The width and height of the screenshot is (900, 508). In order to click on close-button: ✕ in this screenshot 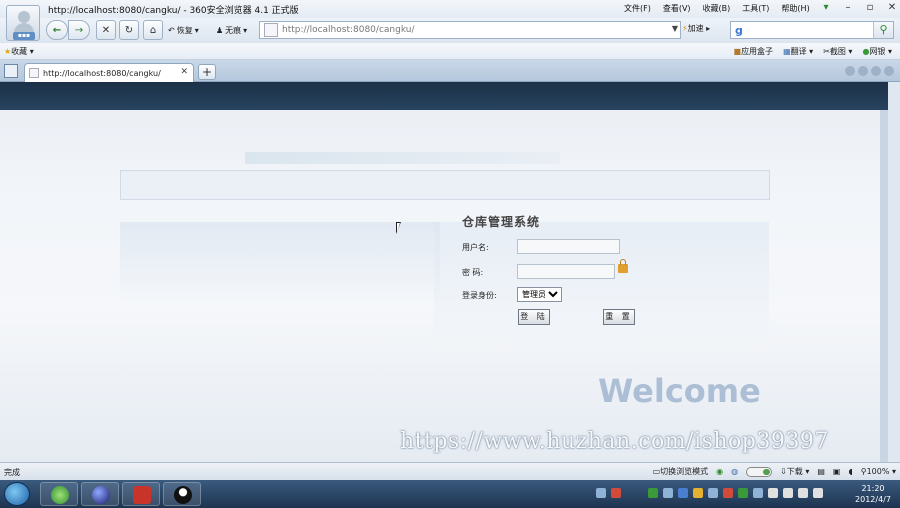, I will do `click(892, 7)`.